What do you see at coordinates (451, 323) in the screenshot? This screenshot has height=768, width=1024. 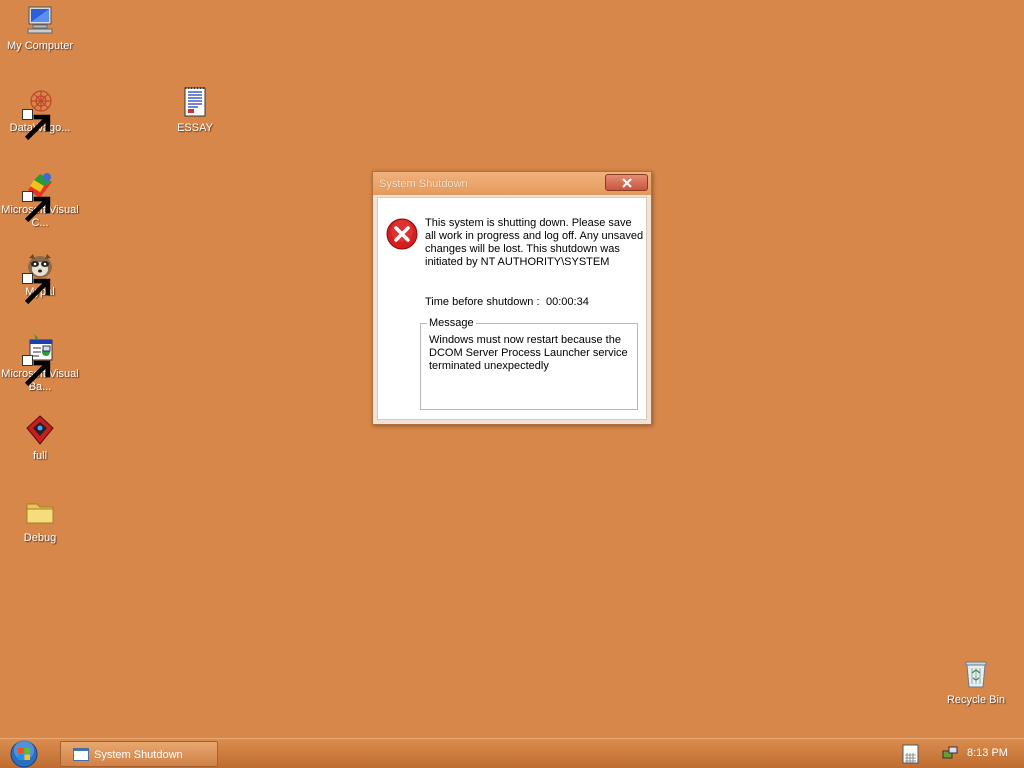 I see `message-group-label: Message` at bounding box center [451, 323].